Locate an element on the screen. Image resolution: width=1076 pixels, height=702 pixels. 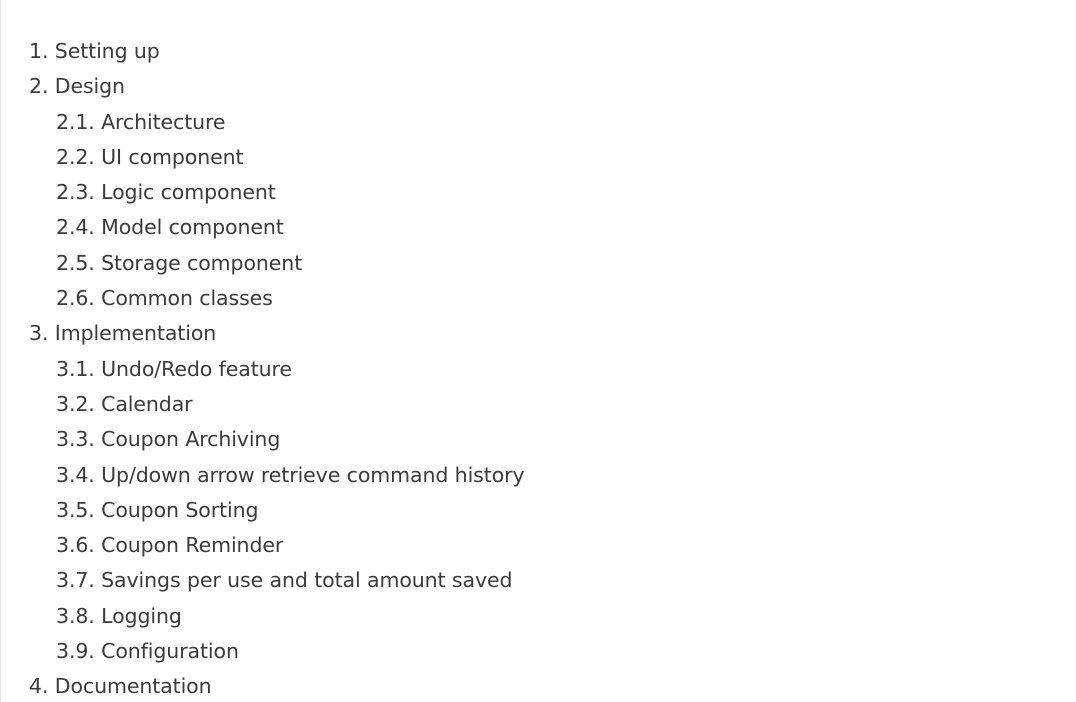
toc-link: 2.6. Common classes is located at coordinates (164, 298).